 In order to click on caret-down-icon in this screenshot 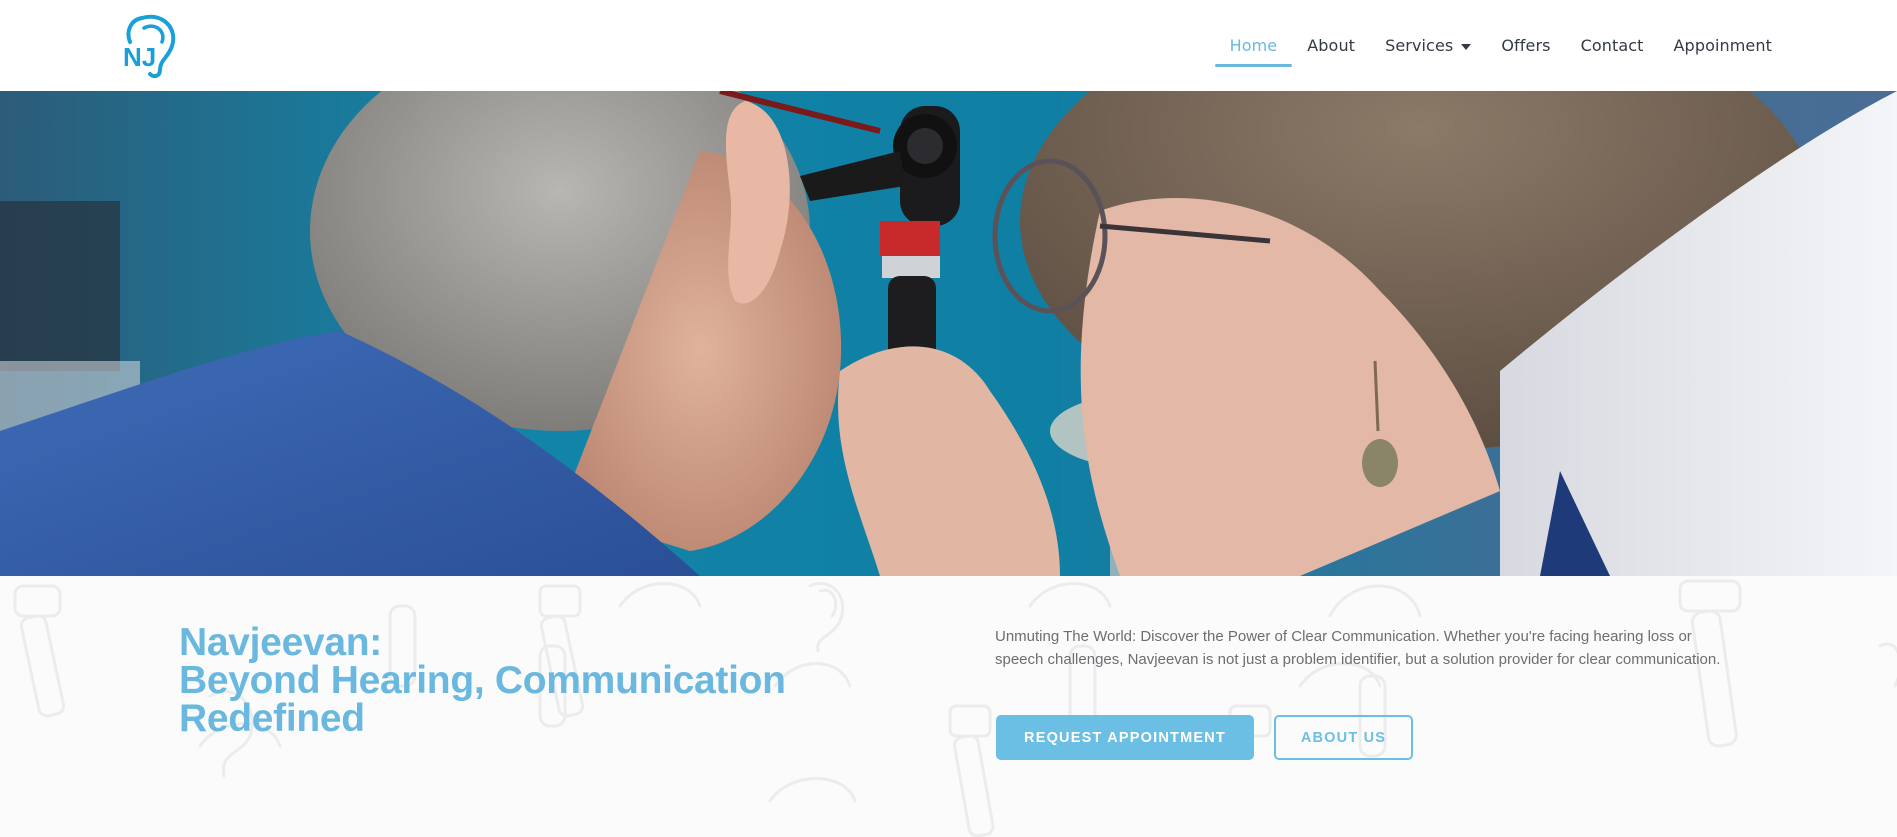, I will do `click(1466, 46)`.